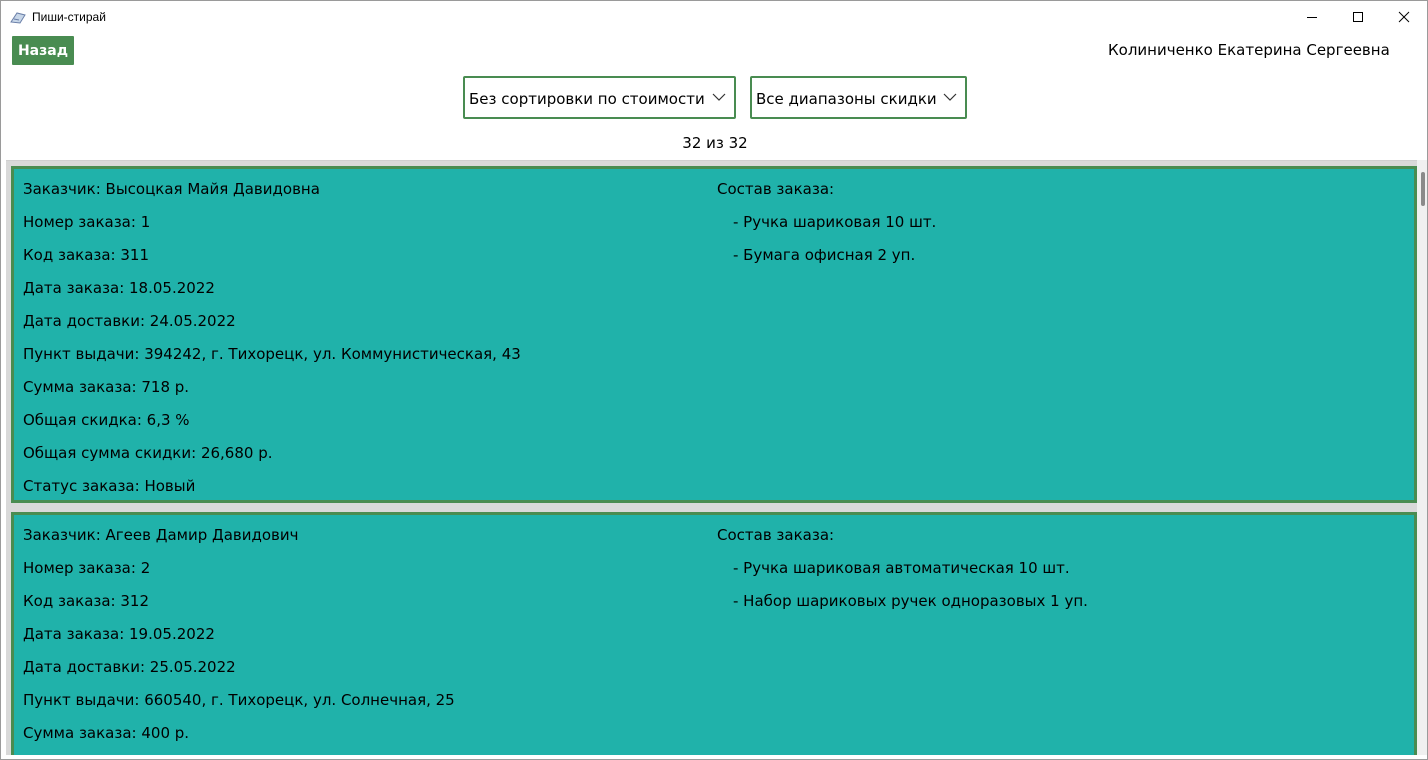  I want to click on order-status: Статус заказа: Новый, so click(109, 486).